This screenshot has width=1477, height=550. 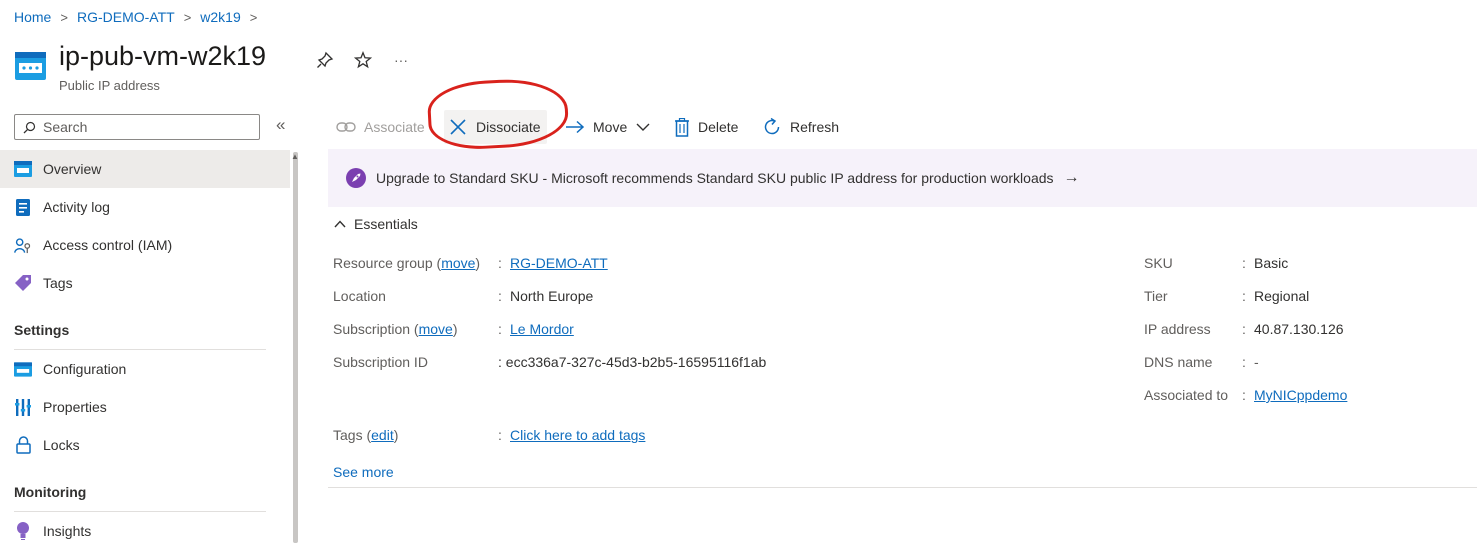 What do you see at coordinates (145, 207) in the screenshot?
I see `sidebar-item-activity-log: Activity log` at bounding box center [145, 207].